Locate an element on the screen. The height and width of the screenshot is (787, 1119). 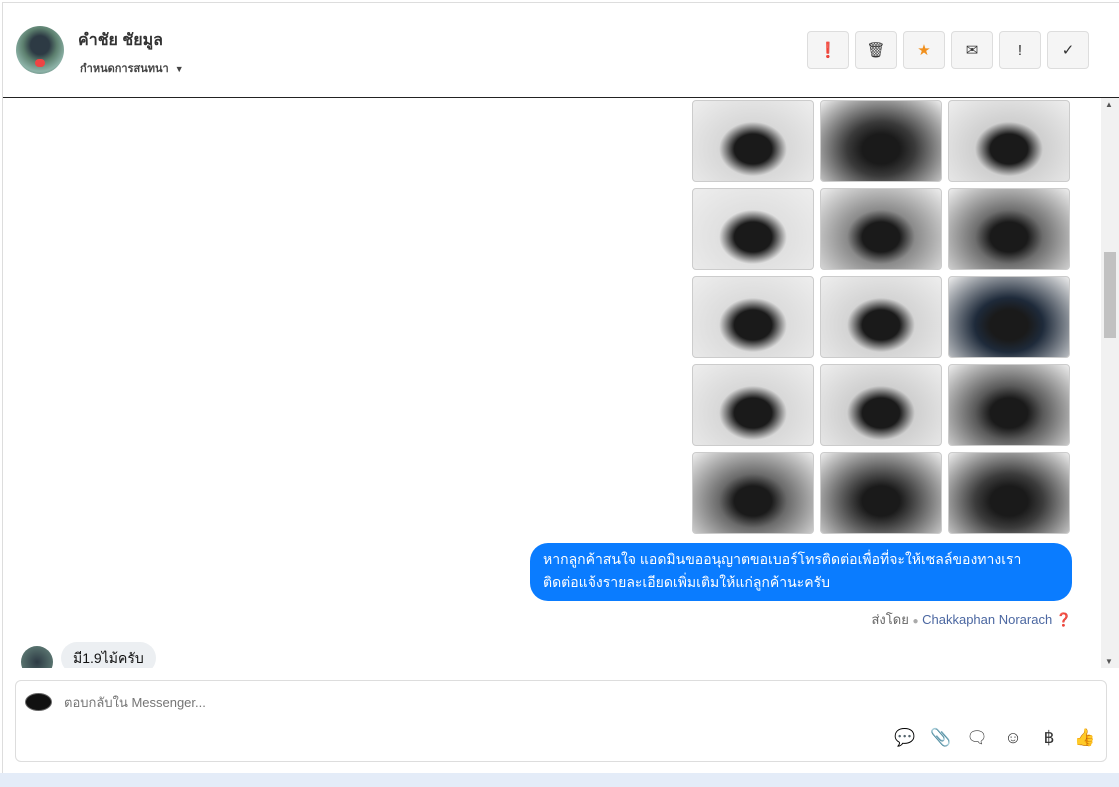
baht-icon: ฿ is located at coordinates (1049, 738).